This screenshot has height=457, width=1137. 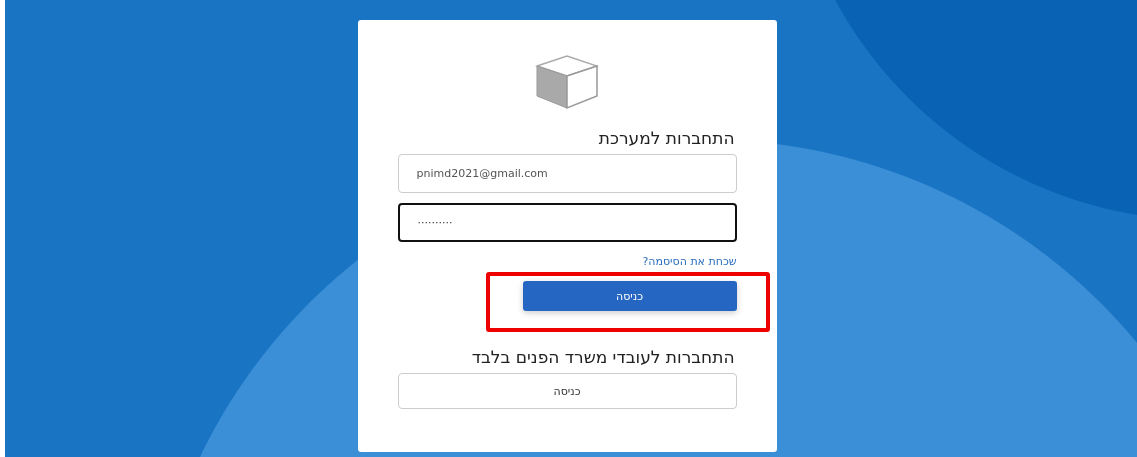 I want to click on password-field: ··········, so click(x=567, y=222).